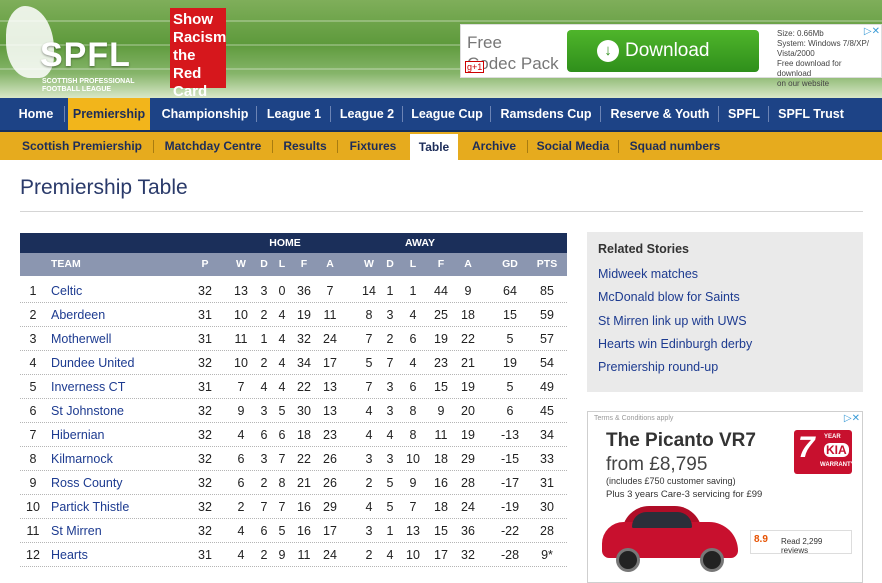  I want to click on download-label: Download, so click(667, 50).